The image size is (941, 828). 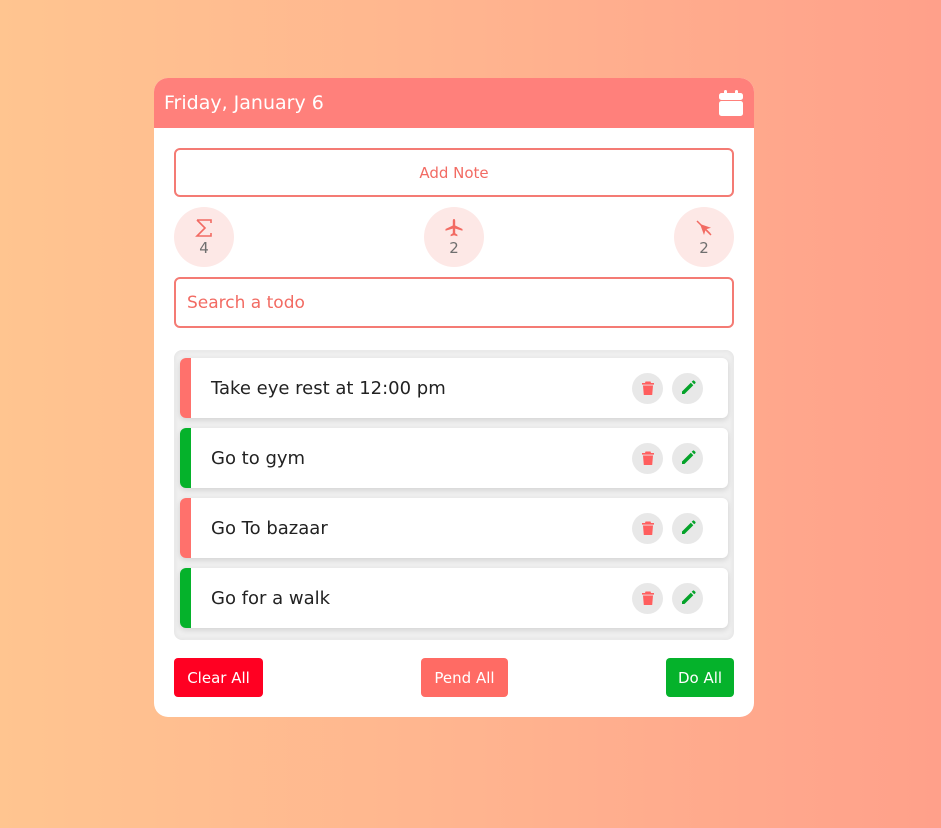 I want to click on todo-item: Take eye rest at 12:00 pm, so click(x=454, y=388).